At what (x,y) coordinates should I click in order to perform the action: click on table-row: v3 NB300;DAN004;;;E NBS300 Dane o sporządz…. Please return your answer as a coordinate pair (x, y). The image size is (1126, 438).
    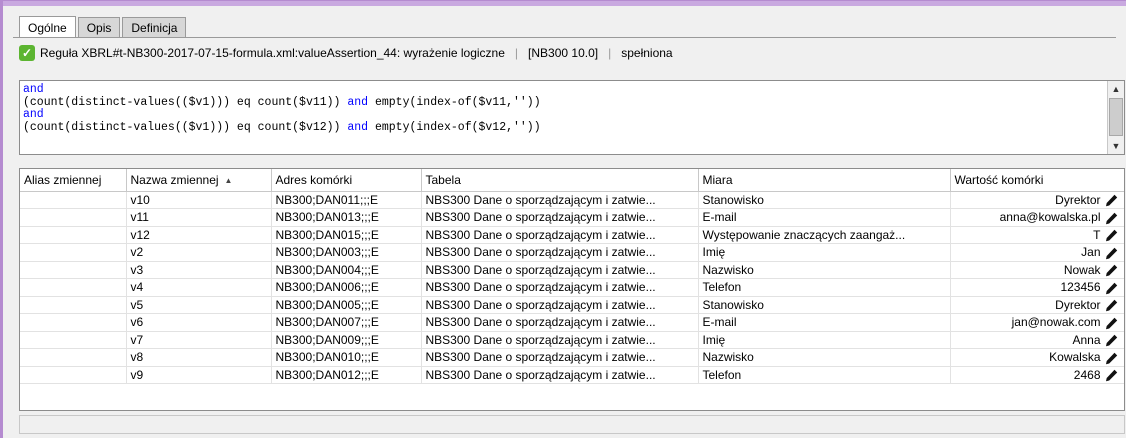
    Looking at the image, I should click on (572, 270).